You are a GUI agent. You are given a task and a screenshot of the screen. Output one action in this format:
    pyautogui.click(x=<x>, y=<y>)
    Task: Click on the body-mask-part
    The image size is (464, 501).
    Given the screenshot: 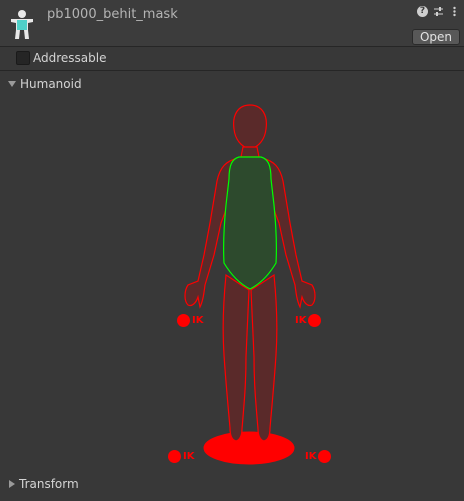 What is the action you would take?
    pyautogui.click(x=250, y=223)
    